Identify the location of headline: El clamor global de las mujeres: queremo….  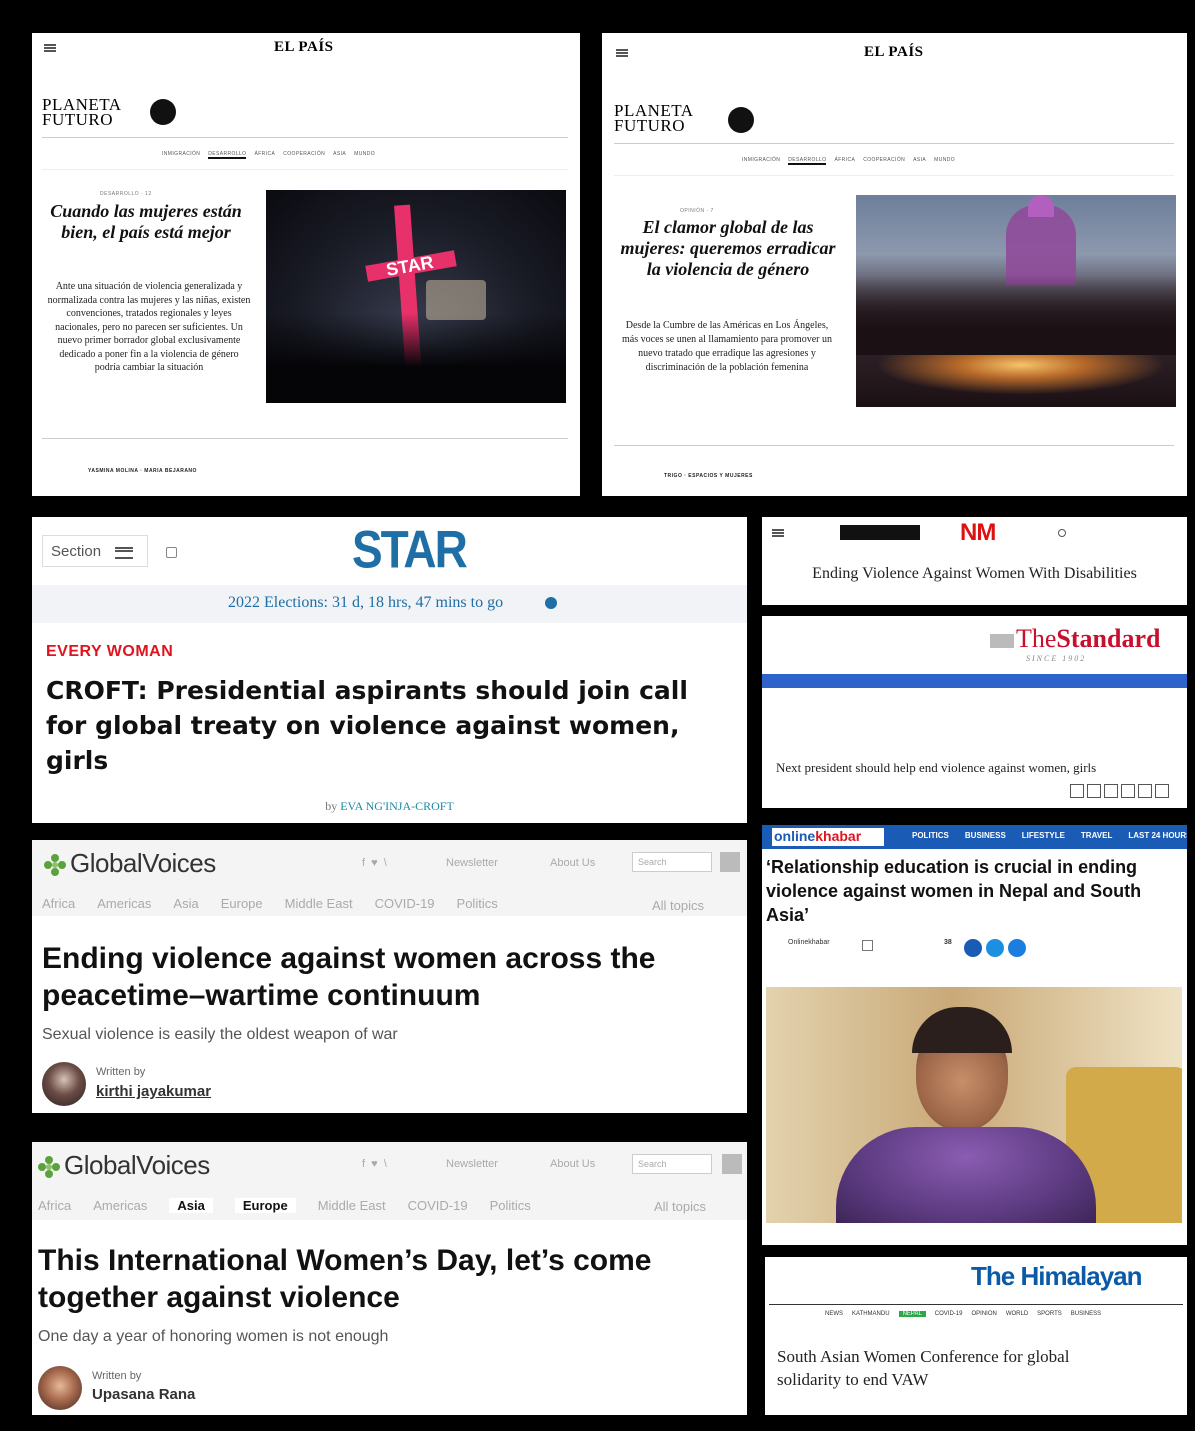
(728, 248).